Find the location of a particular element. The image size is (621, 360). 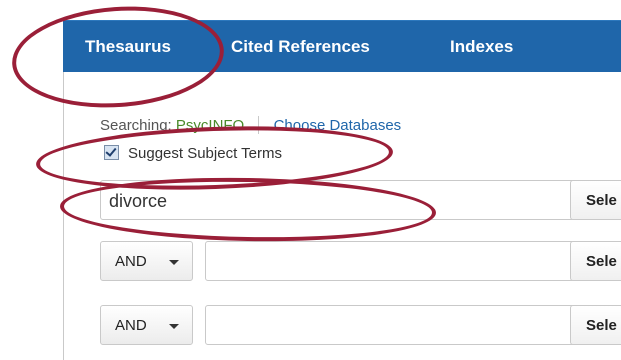

boolean-operator-dropdown-3: AND is located at coordinates (146, 325).